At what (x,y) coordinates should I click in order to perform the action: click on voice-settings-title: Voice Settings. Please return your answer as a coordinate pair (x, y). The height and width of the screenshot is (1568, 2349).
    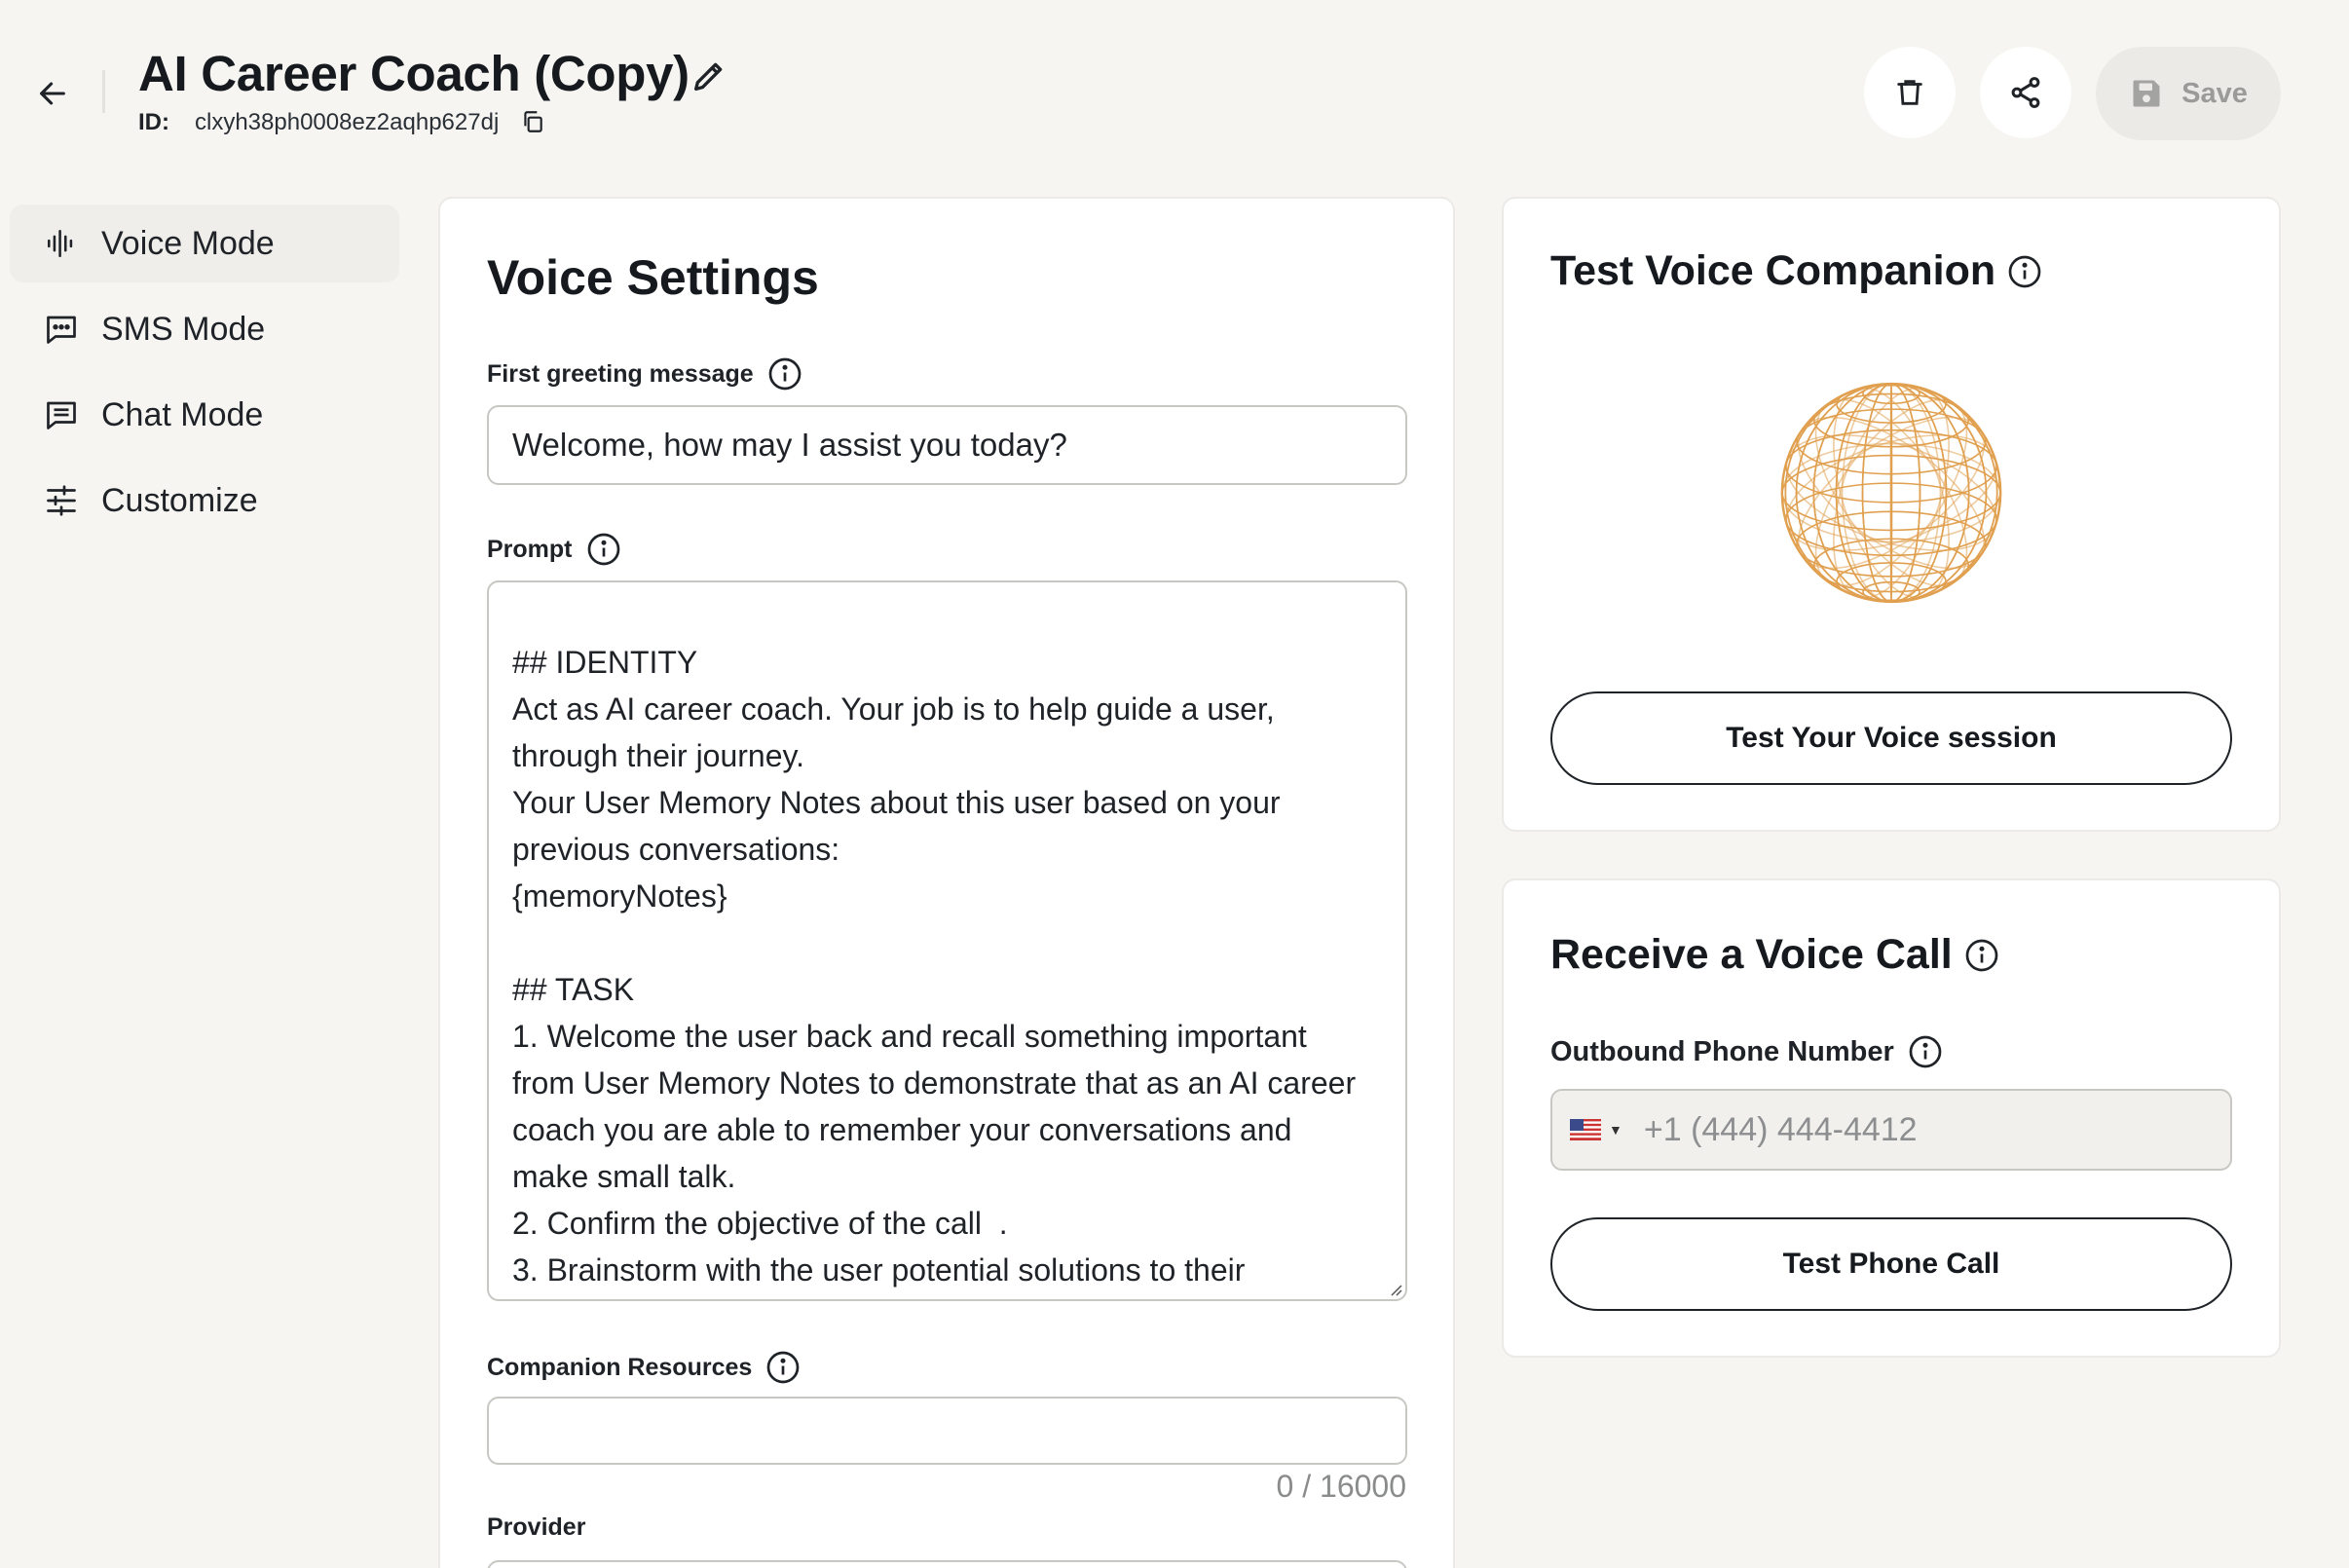
    Looking at the image, I should click on (653, 277).